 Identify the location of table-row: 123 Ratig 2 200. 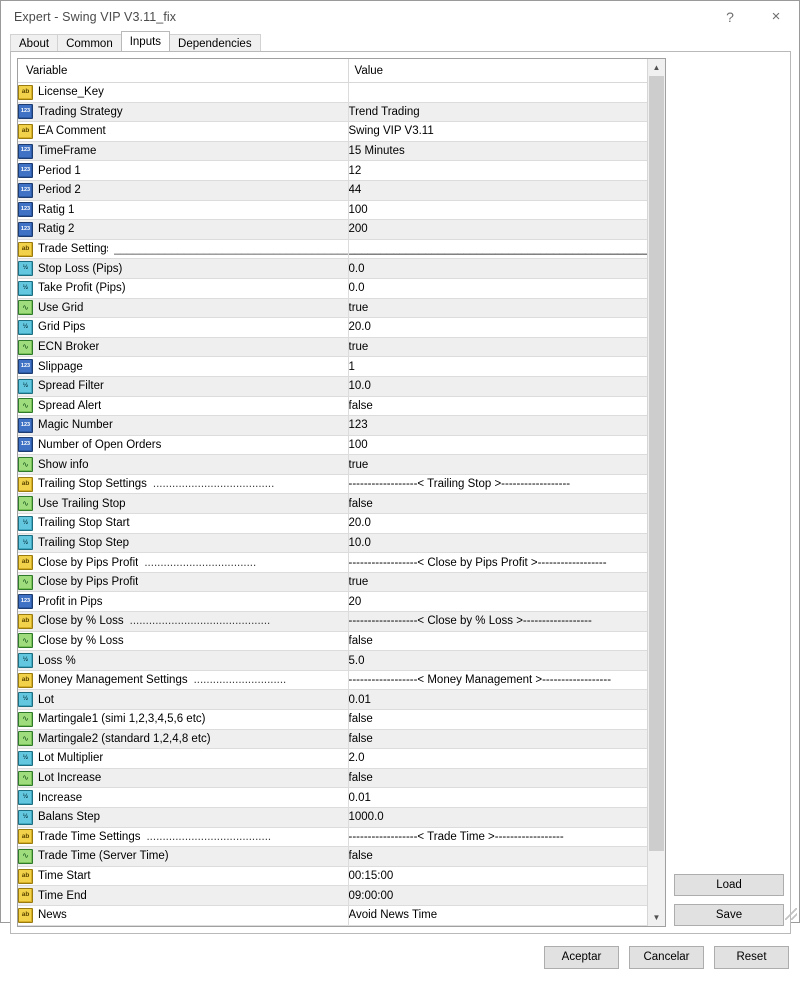
(332, 229).